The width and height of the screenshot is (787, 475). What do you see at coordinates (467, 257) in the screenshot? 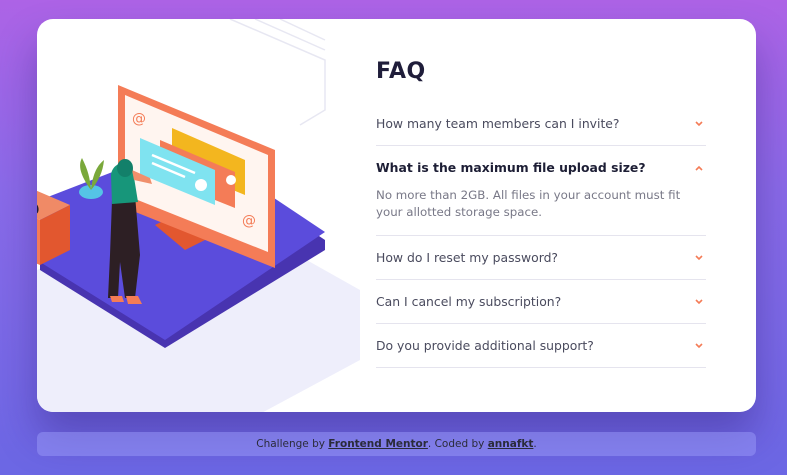
I see `faq-question-text: How do I reset my password?` at bounding box center [467, 257].